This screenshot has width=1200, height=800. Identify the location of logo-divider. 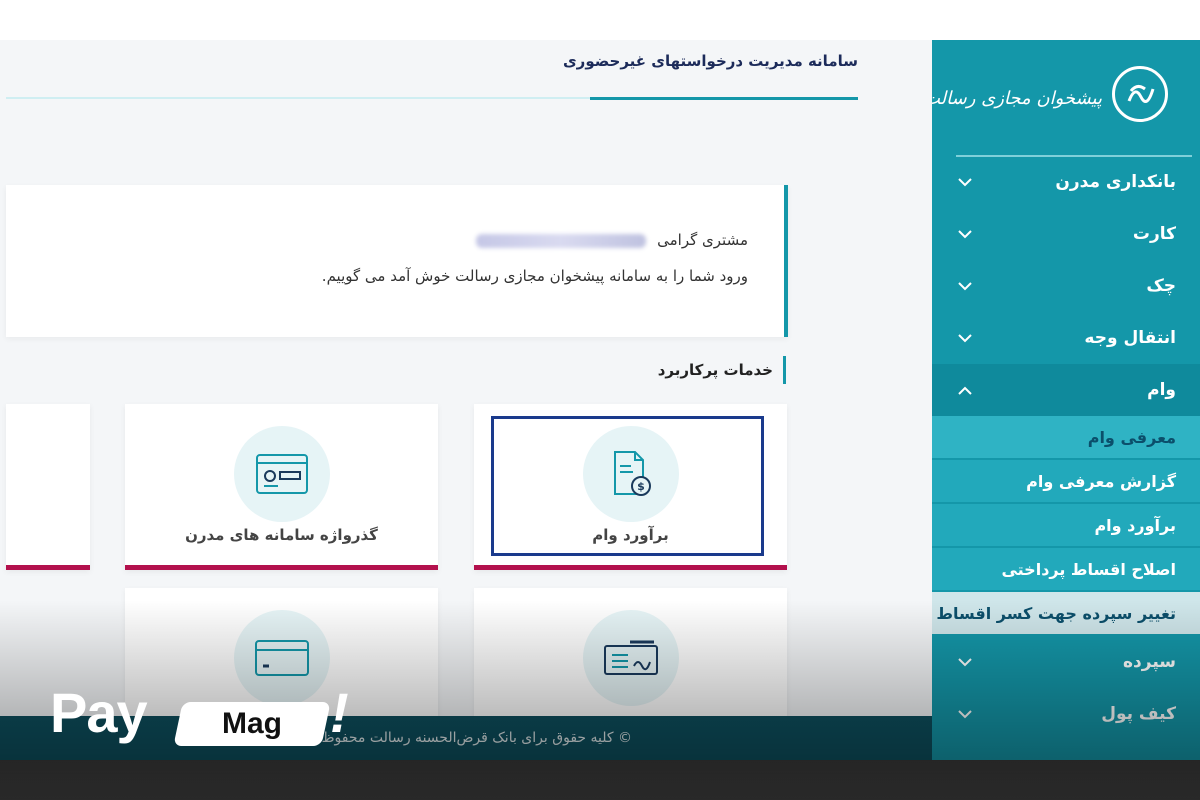
(1074, 156).